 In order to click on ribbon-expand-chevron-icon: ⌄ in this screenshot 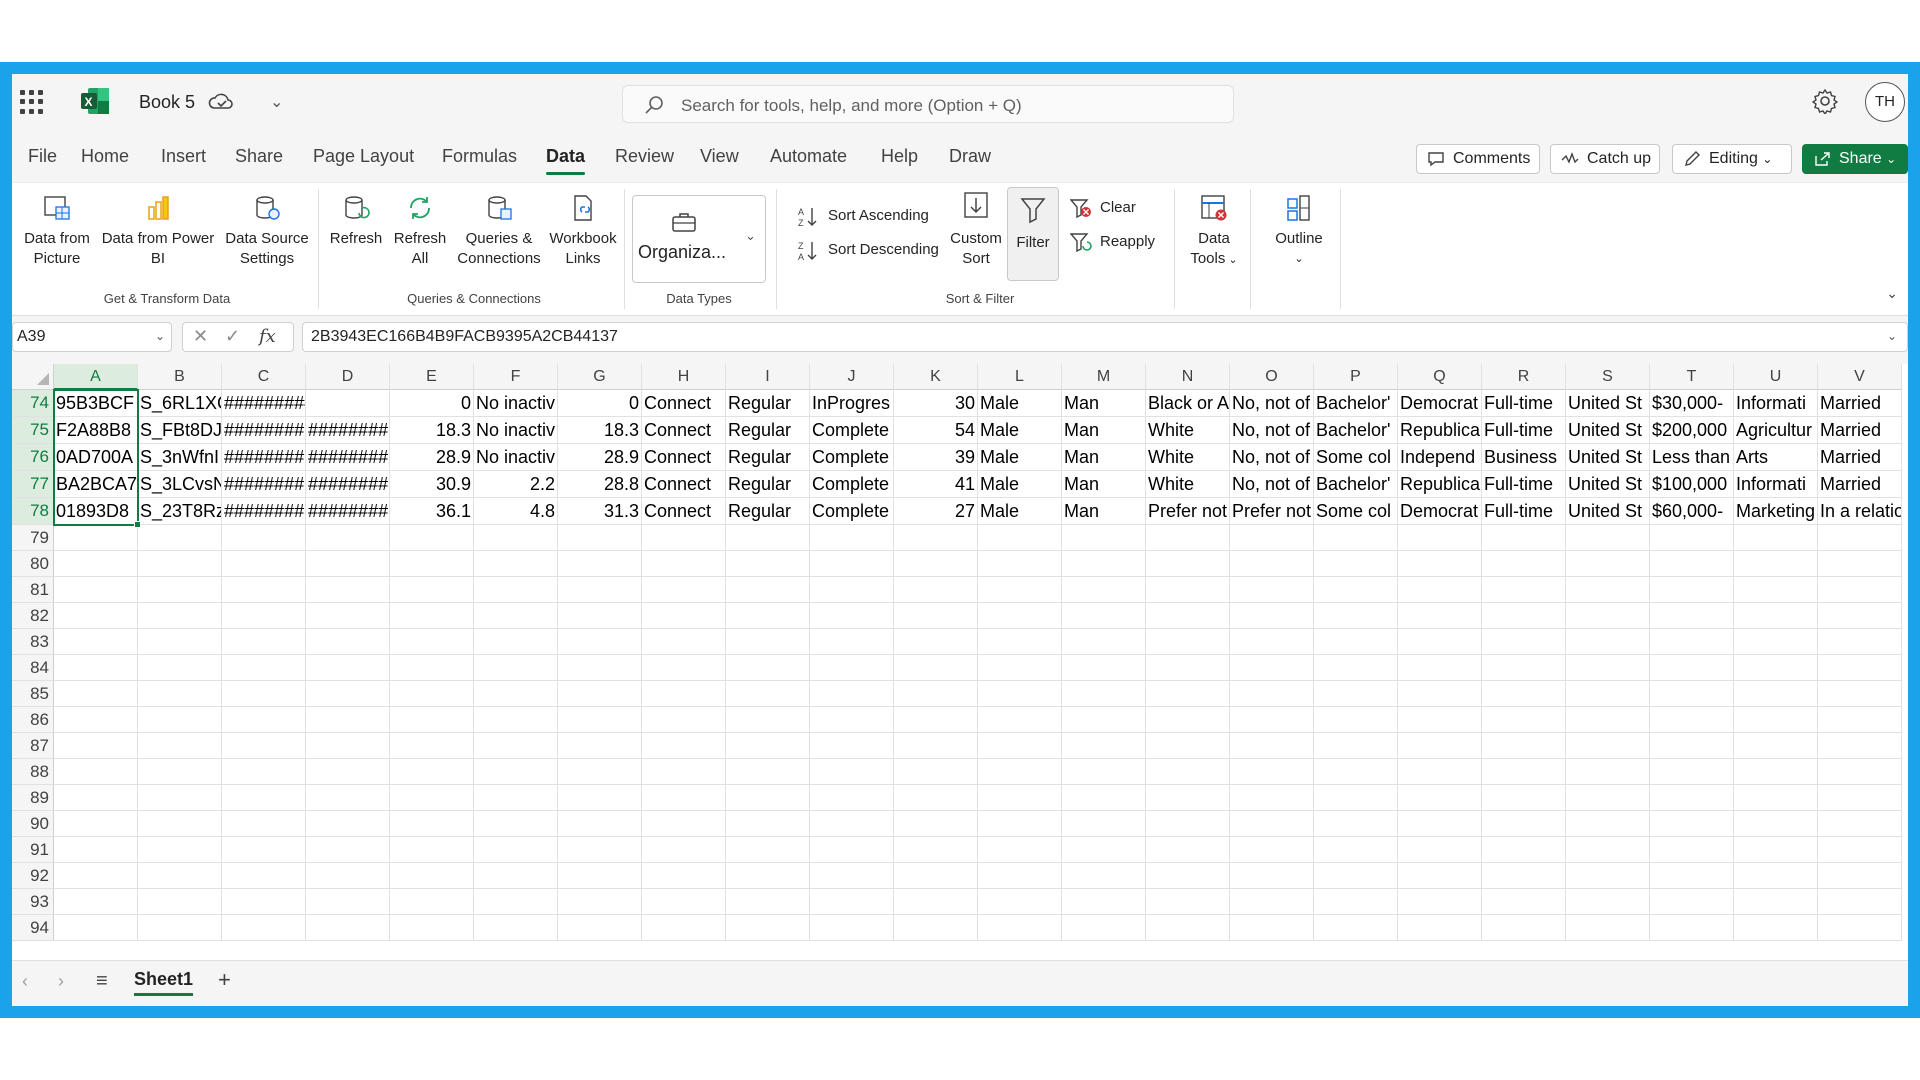, I will do `click(1892, 293)`.